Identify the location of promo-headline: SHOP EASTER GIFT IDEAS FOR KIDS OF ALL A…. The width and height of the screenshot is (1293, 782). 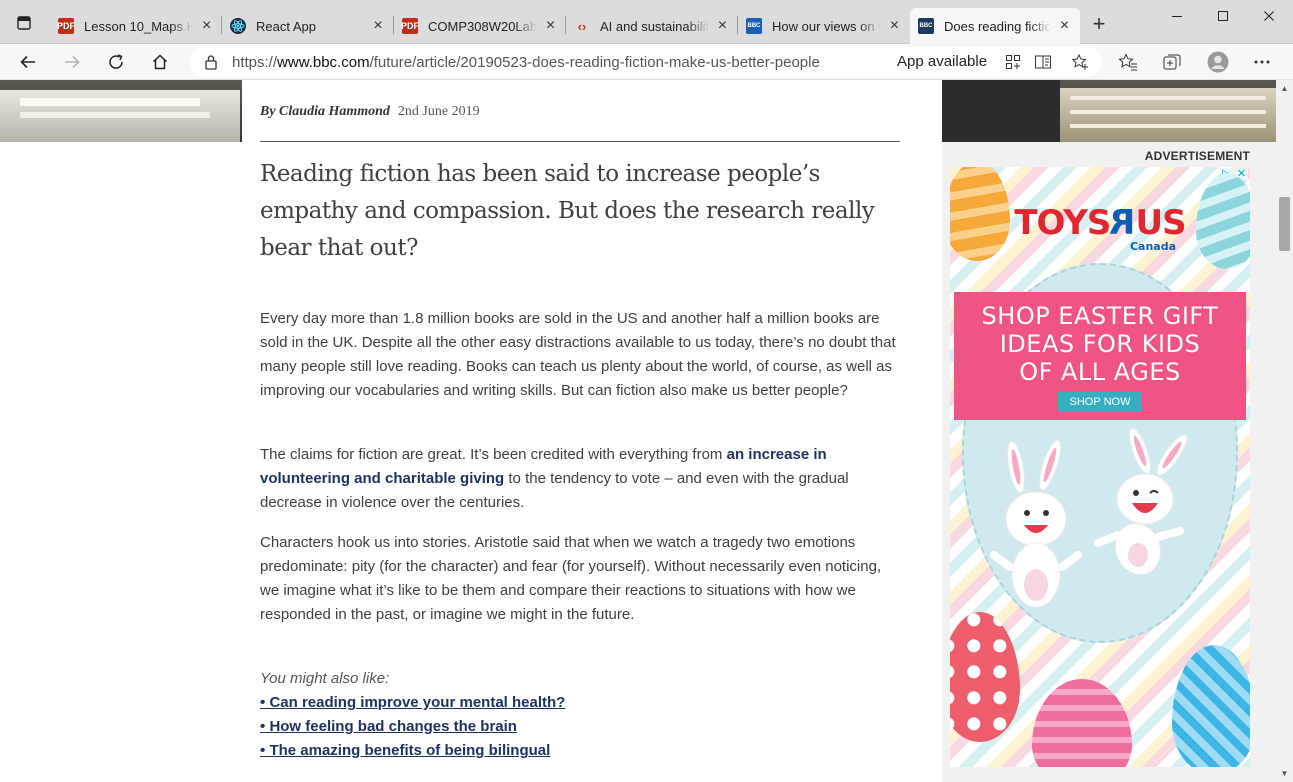
(1100, 339).